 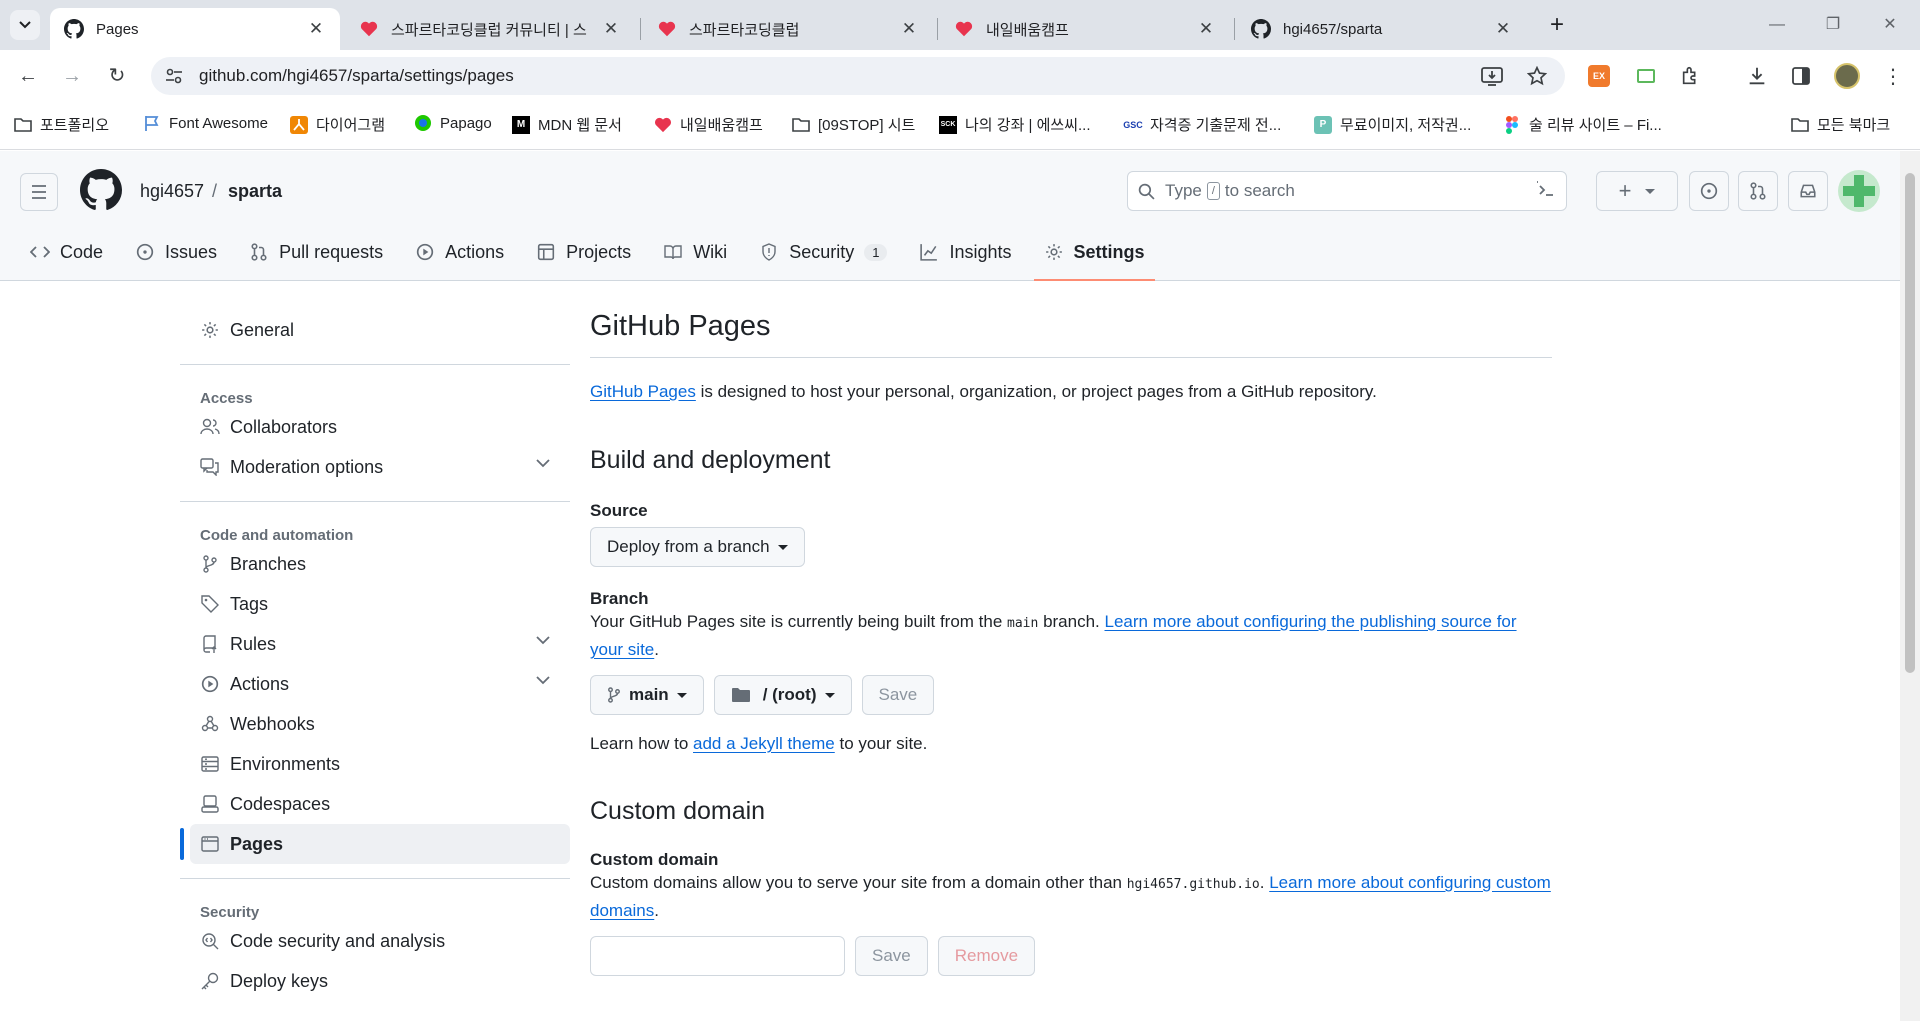 I want to click on tab-issues: Issues, so click(x=176, y=252).